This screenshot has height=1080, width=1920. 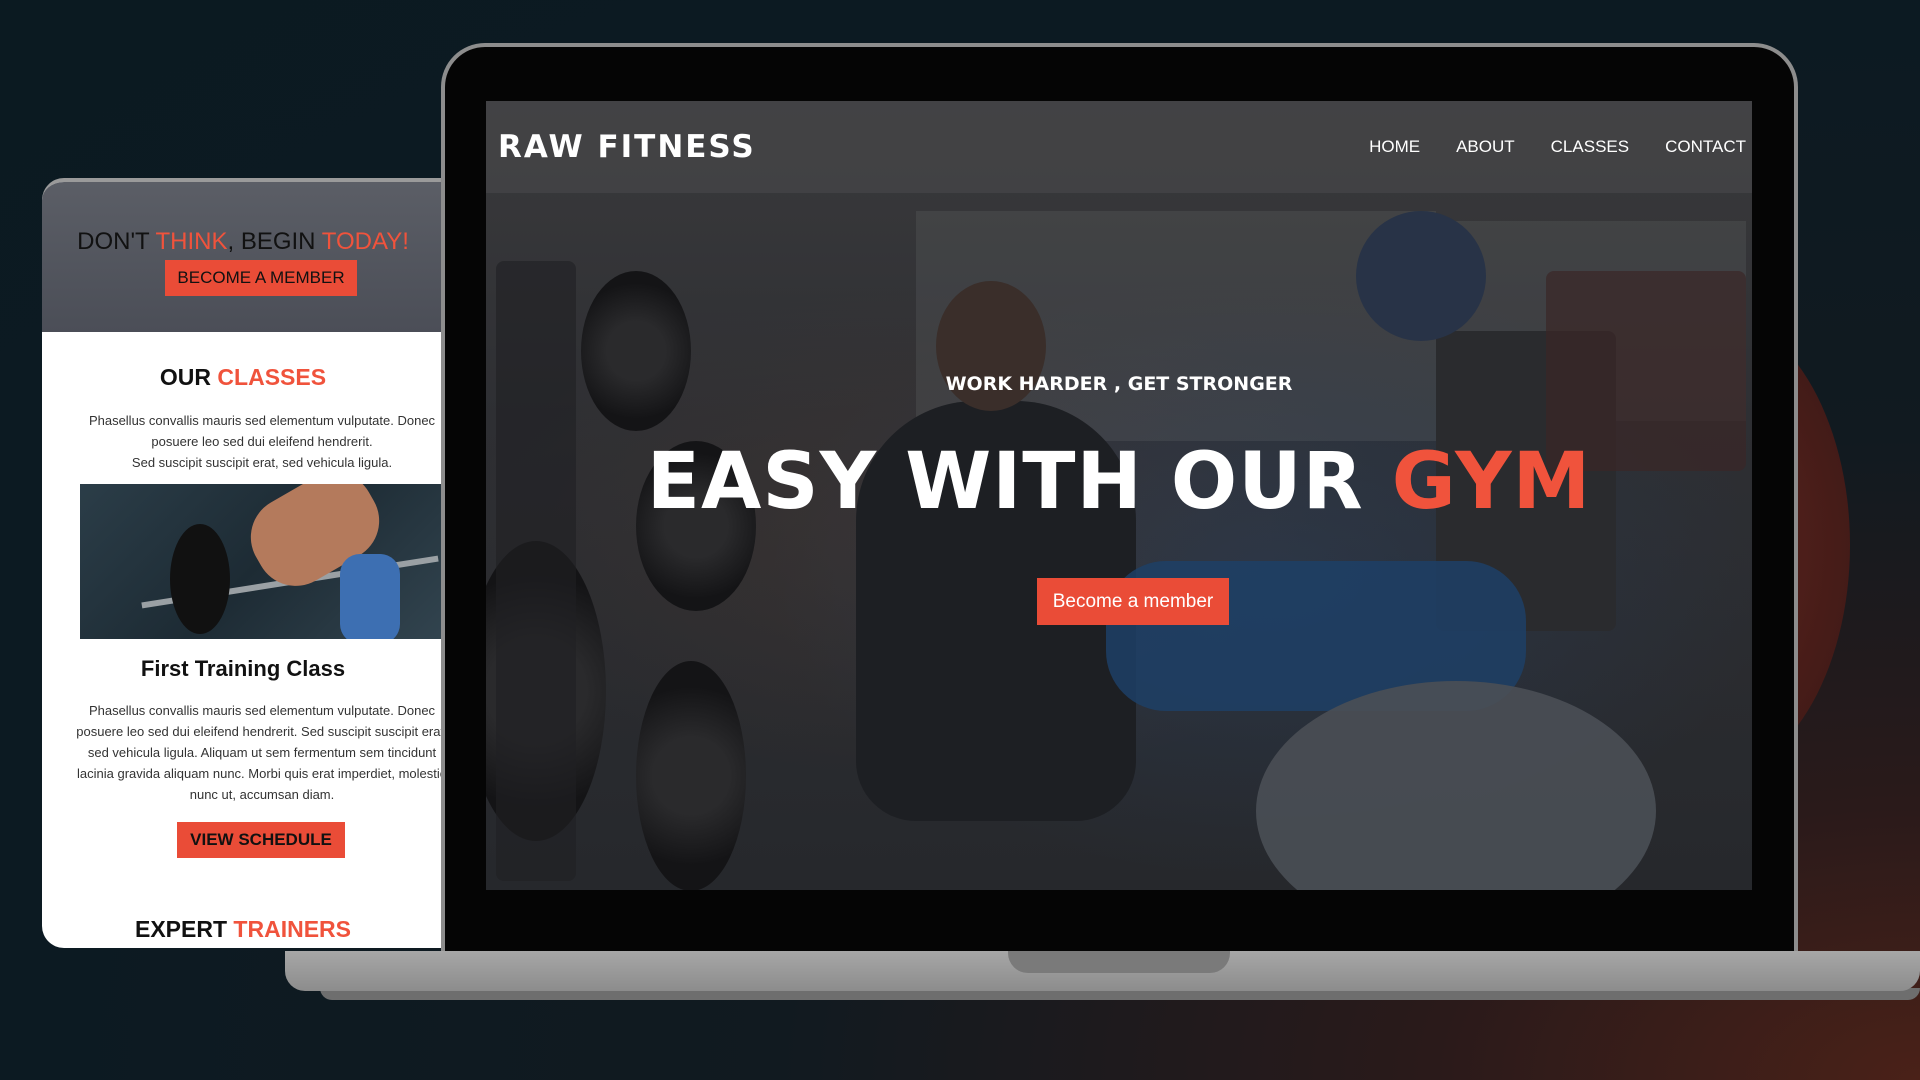 I want to click on header-title-part: , BEGIN, so click(x=274, y=241).